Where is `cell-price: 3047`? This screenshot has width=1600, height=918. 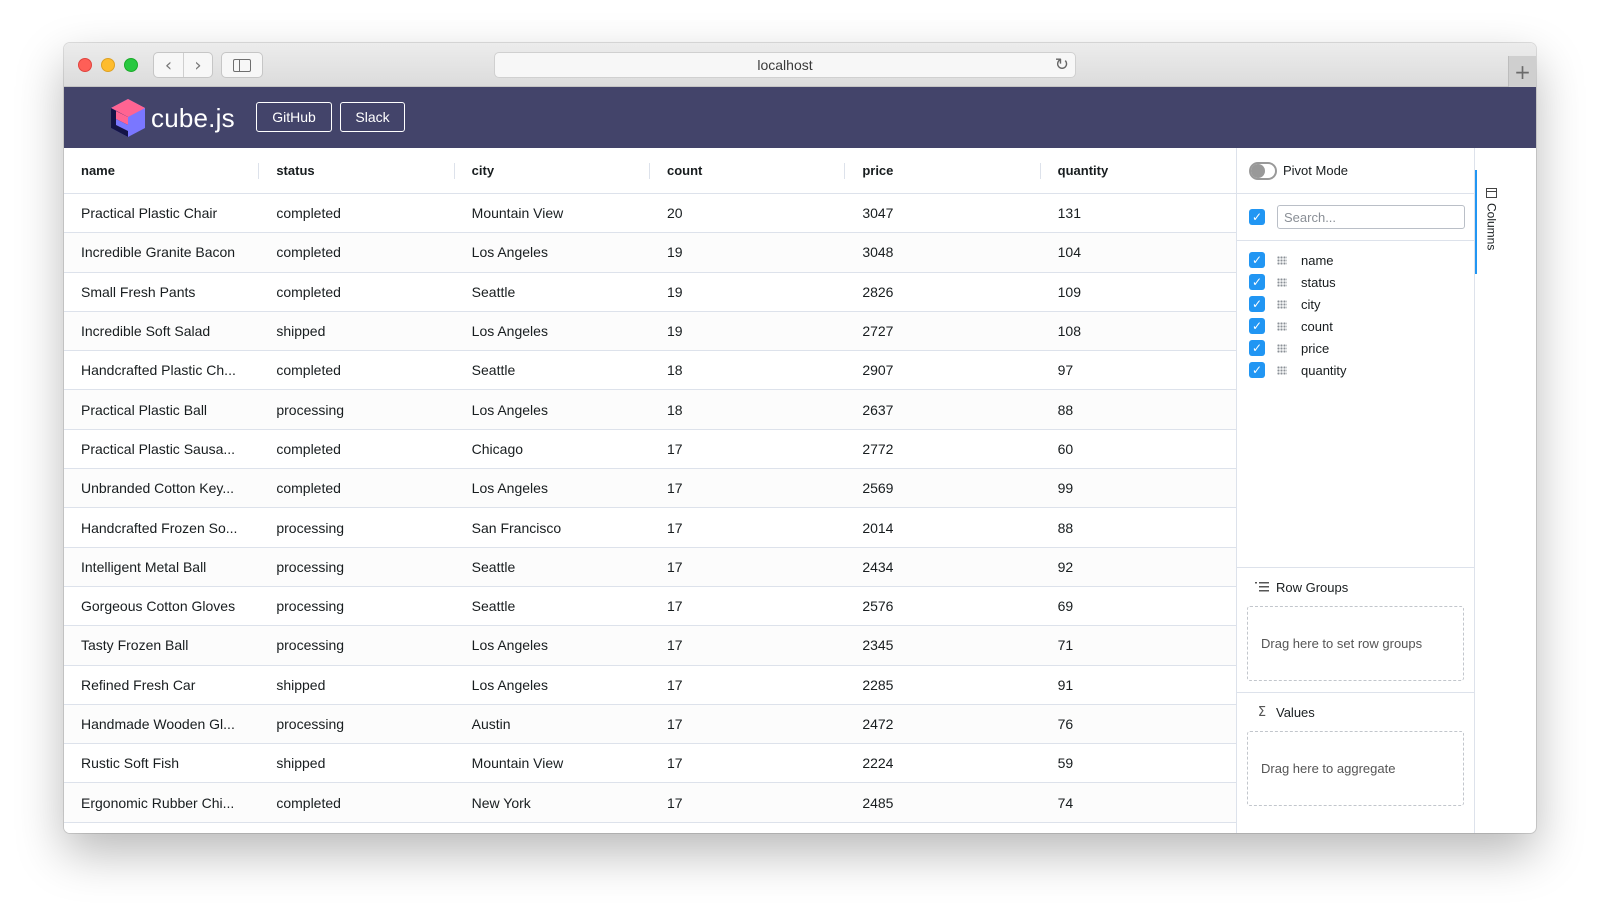
cell-price: 3047 is located at coordinates (942, 213).